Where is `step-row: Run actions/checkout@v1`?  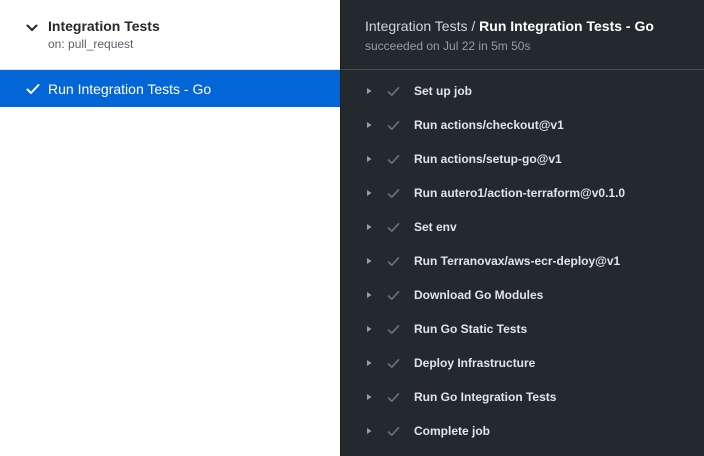 step-row: Run actions/checkout@v1 is located at coordinates (522, 125).